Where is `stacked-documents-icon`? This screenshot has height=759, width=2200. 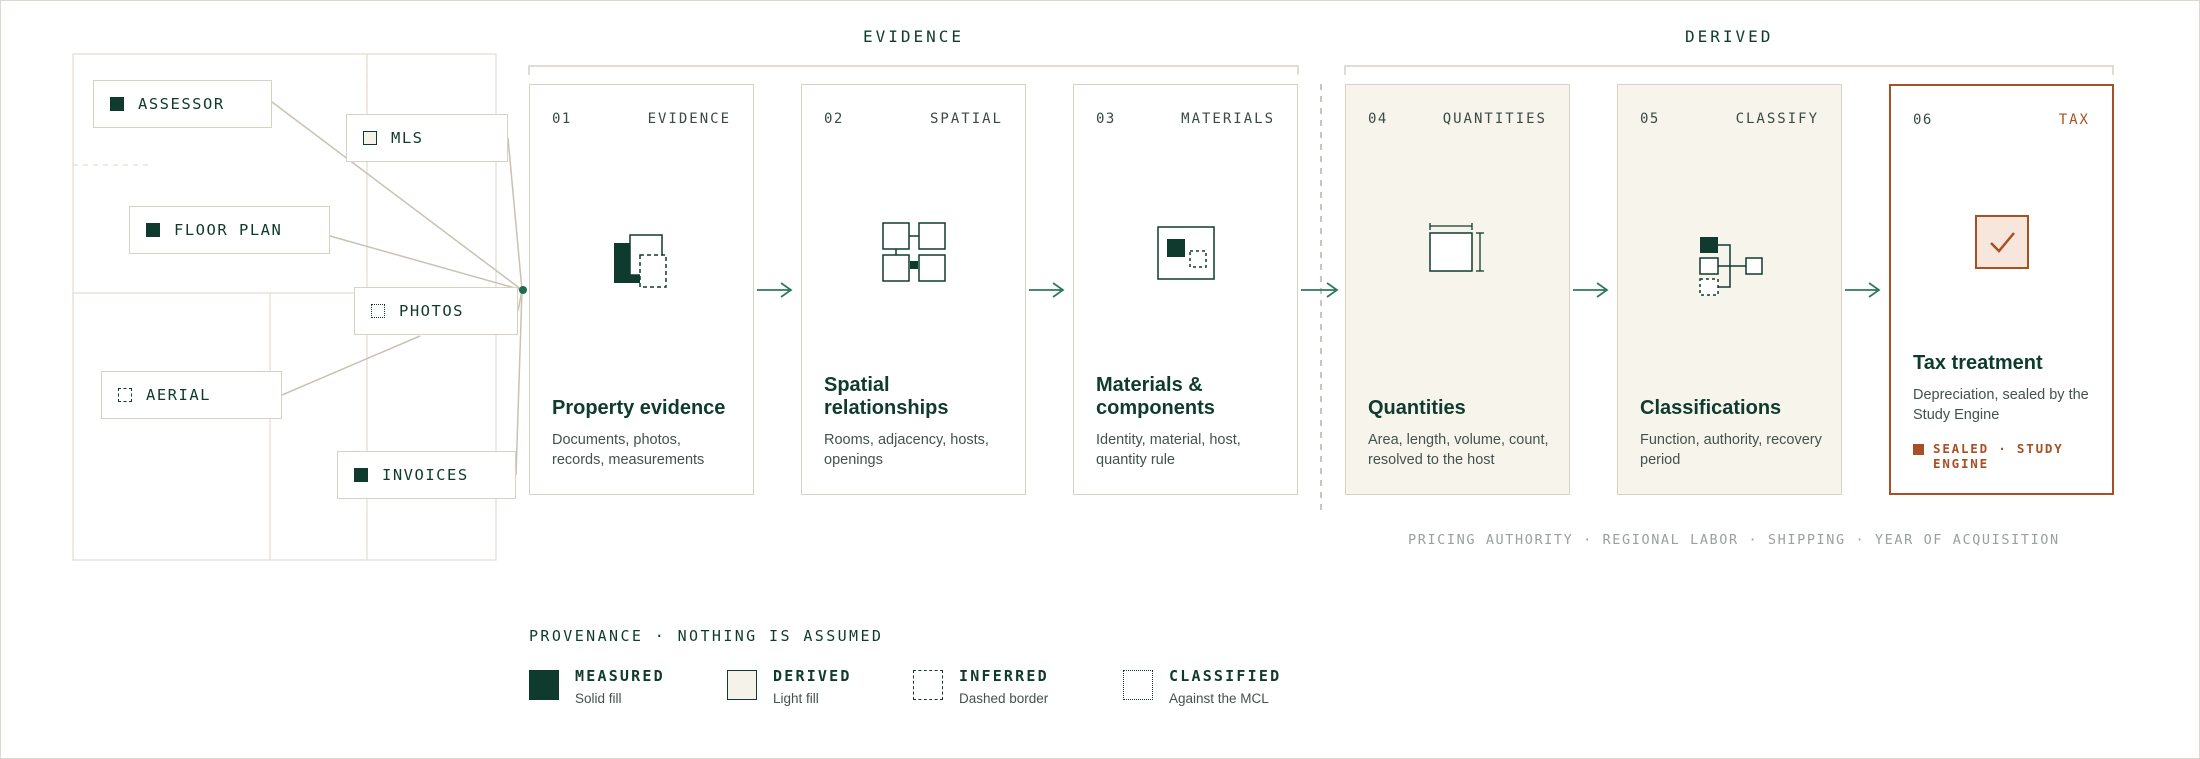
stacked-documents-icon is located at coordinates (641, 261).